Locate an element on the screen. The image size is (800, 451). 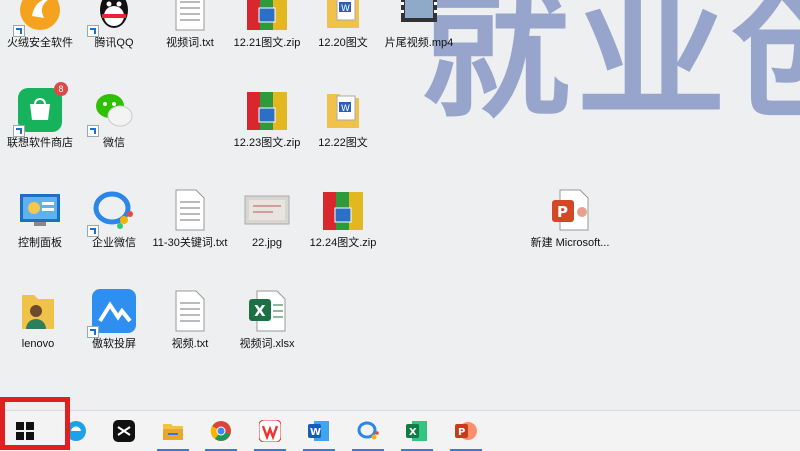
excel-icon: X is located at coordinates (416, 431).